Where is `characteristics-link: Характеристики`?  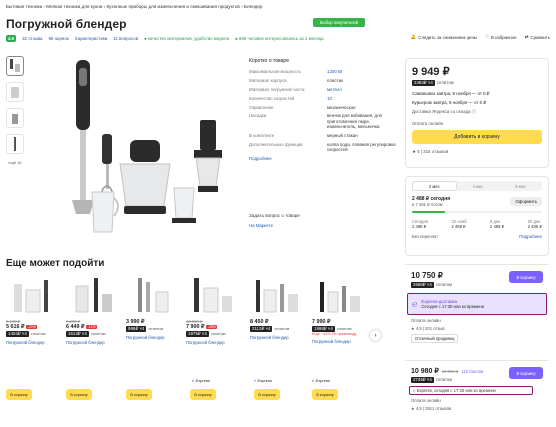
characteristics-link: Характеристики is located at coordinates (91, 38).